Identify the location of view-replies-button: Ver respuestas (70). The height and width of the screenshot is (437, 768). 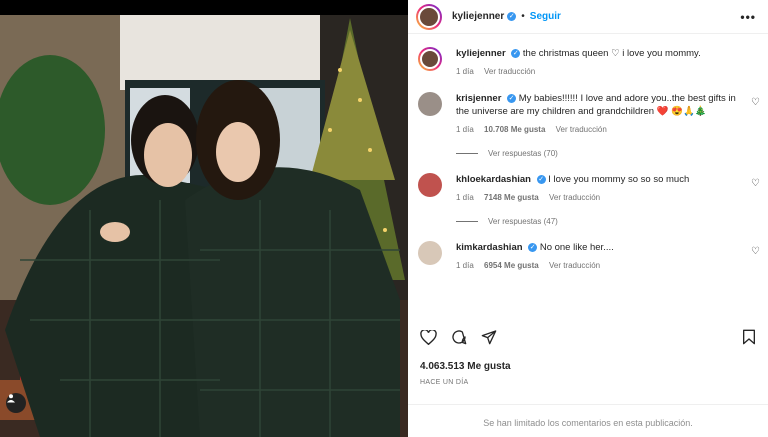
(588, 153).